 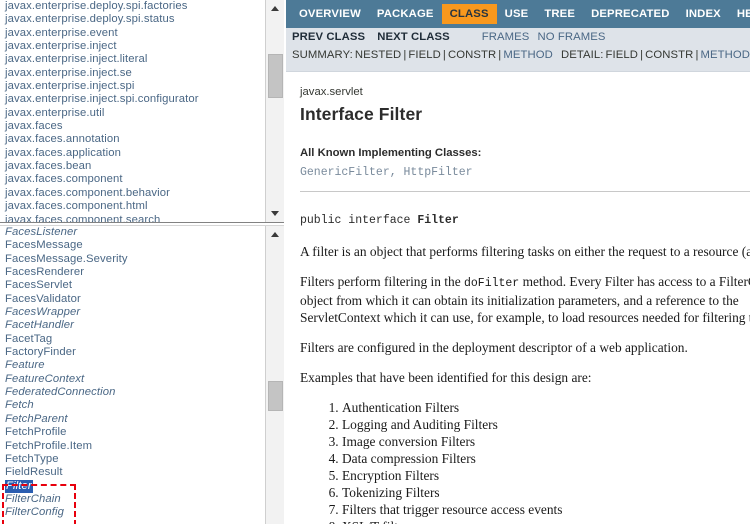 What do you see at coordinates (413, 37) in the screenshot?
I see `next-class-link: NEXT CLASS` at bounding box center [413, 37].